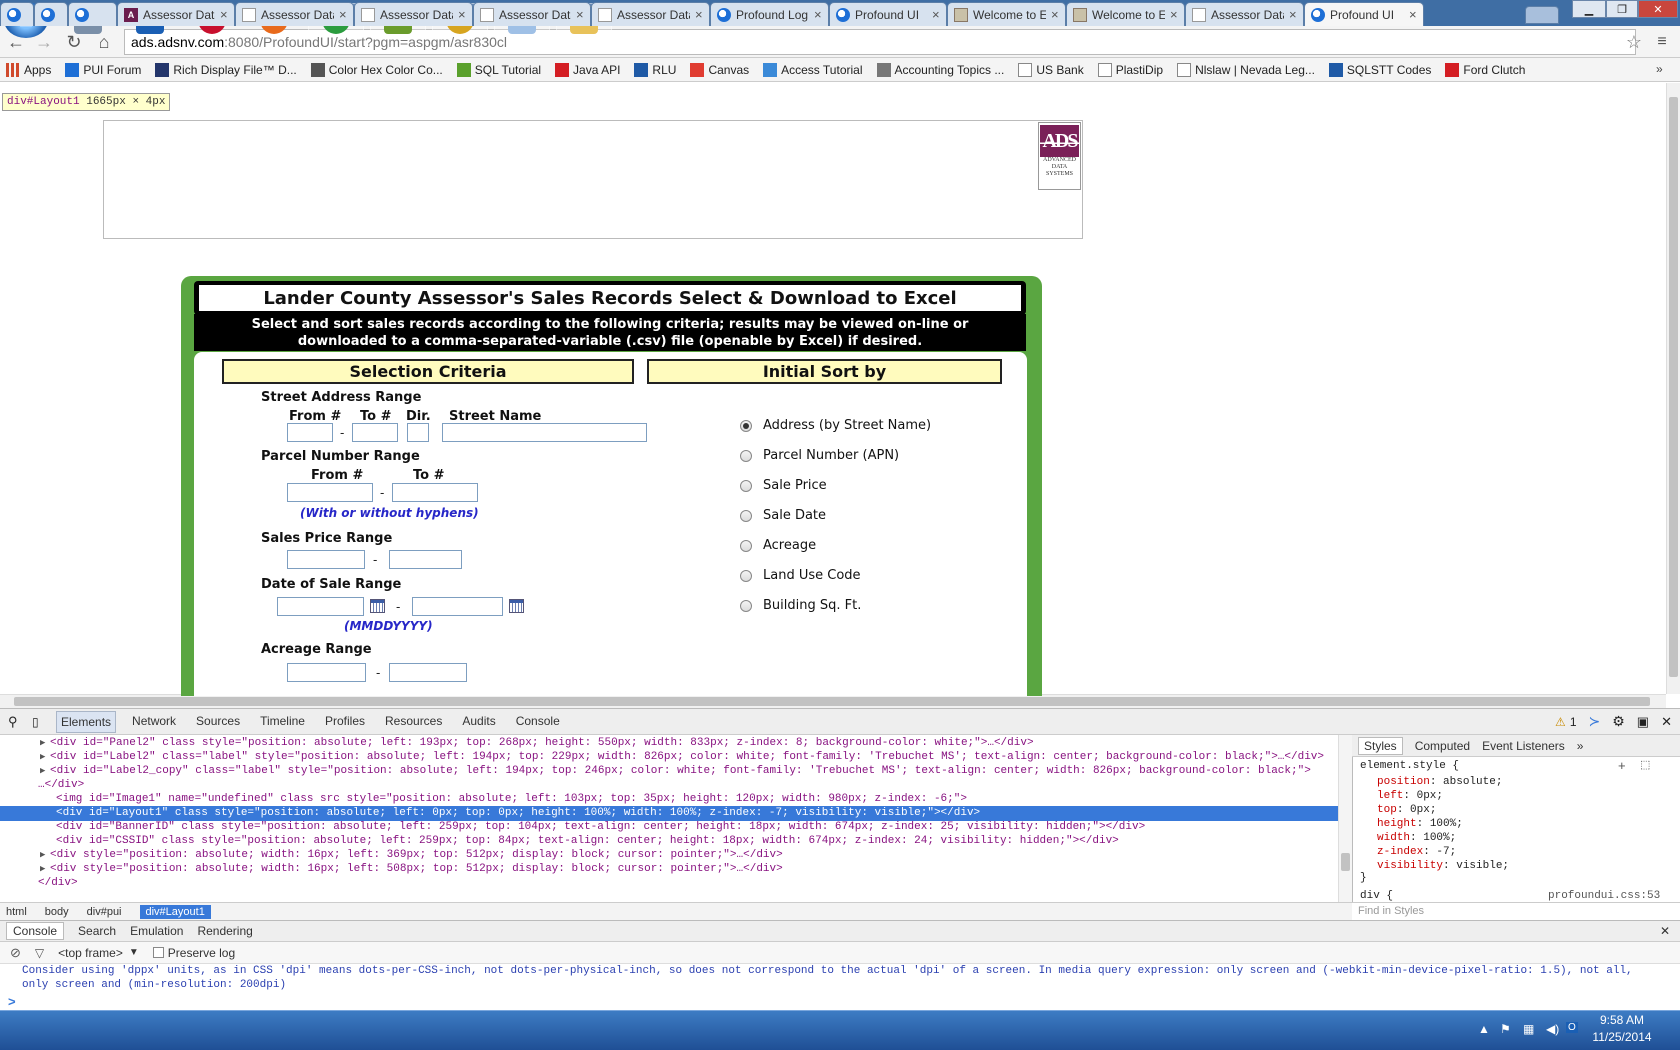 The image size is (1680, 1050). What do you see at coordinates (1439, 782) in the screenshot?
I see `style-property: position: absolute;` at bounding box center [1439, 782].